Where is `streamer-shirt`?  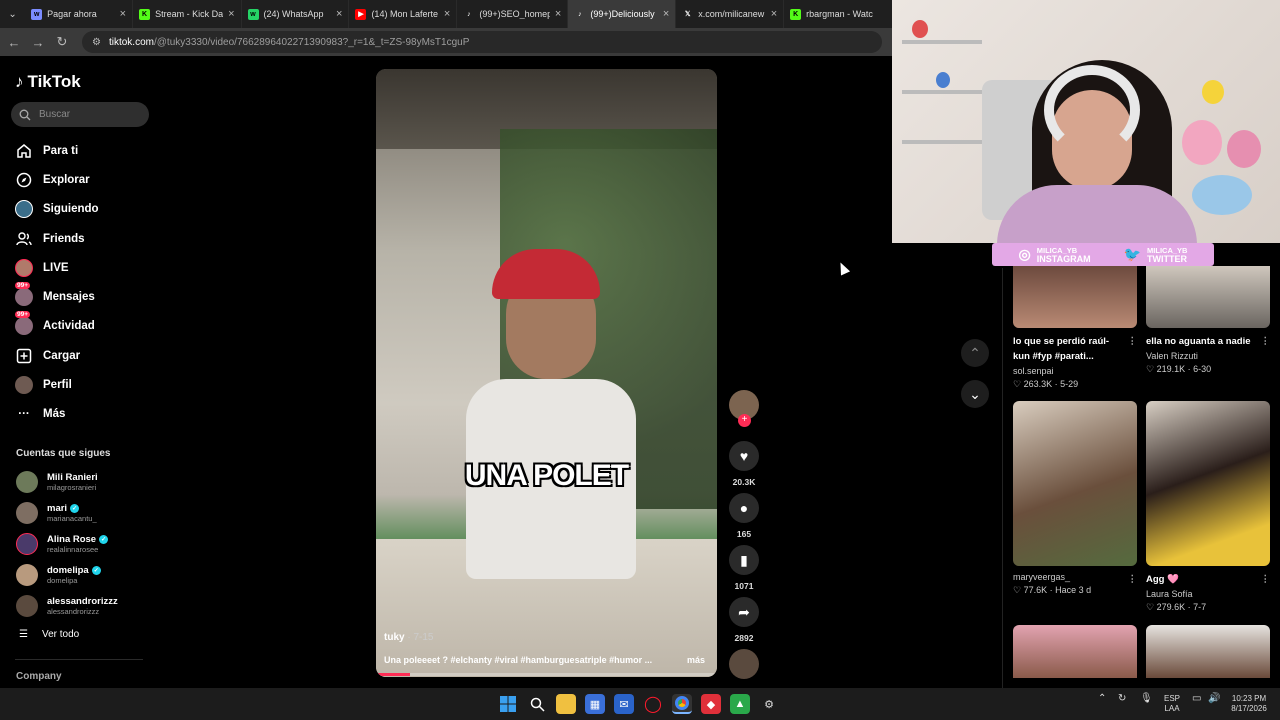 streamer-shirt is located at coordinates (1097, 214).